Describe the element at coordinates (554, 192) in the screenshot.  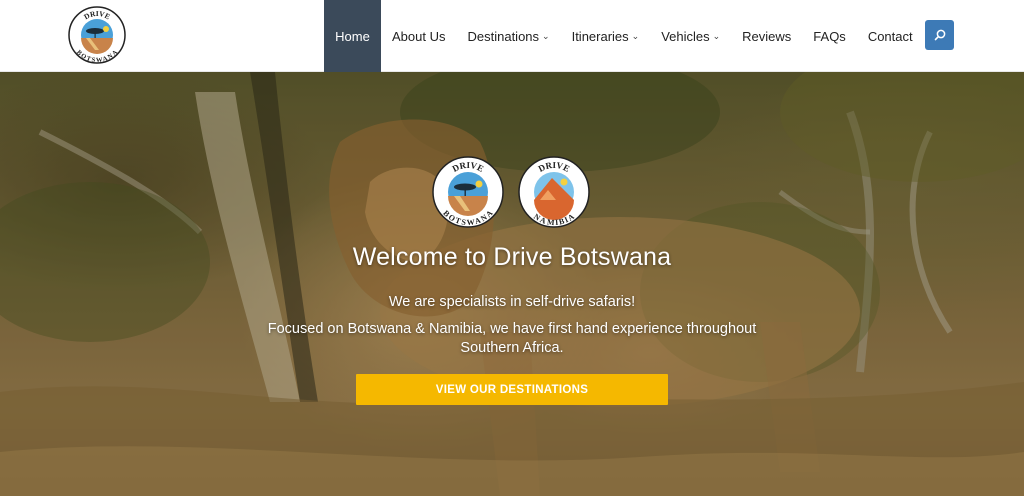
I see `drive-namibia-badge: DRIVE NAMIBIA` at that location.